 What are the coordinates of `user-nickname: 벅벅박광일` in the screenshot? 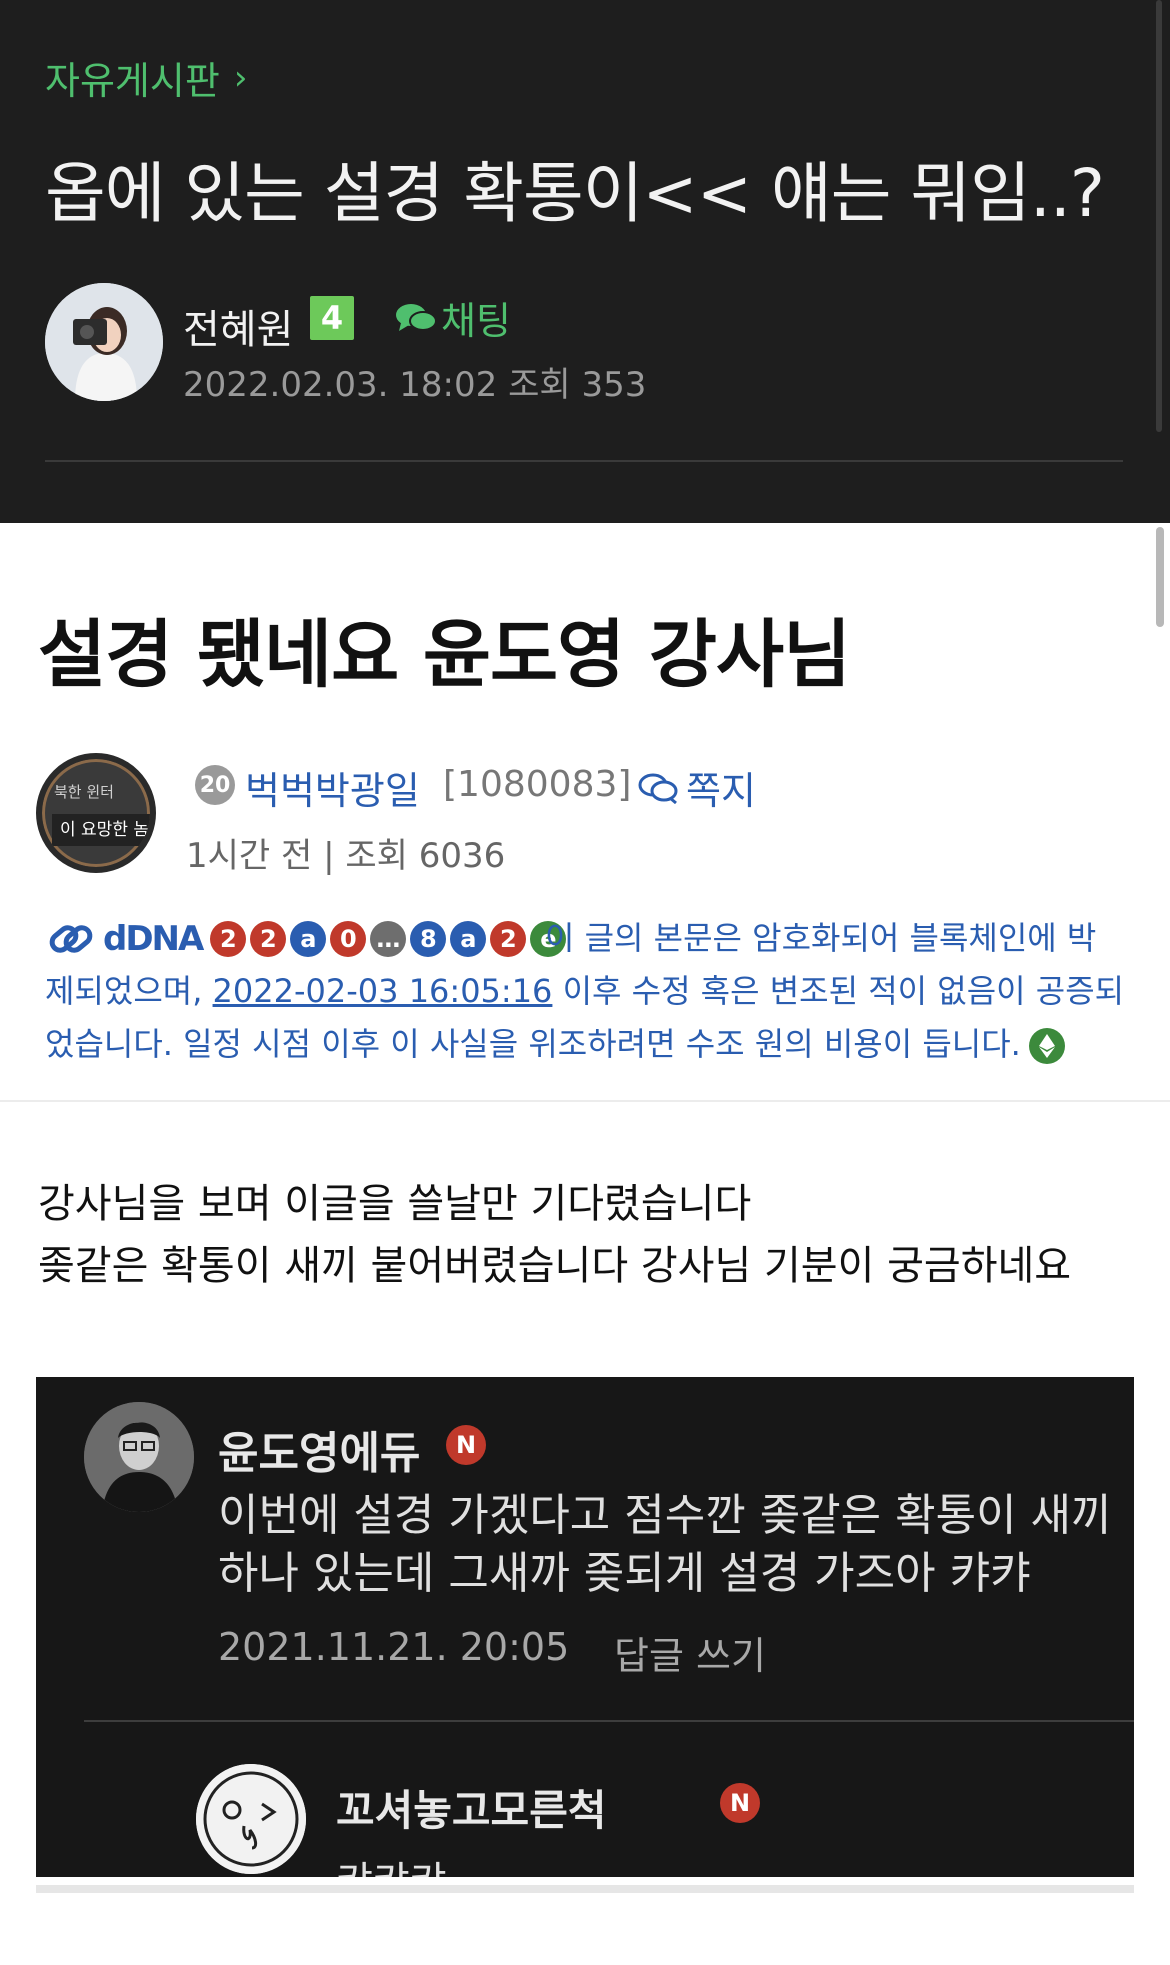 It's located at (332, 787).